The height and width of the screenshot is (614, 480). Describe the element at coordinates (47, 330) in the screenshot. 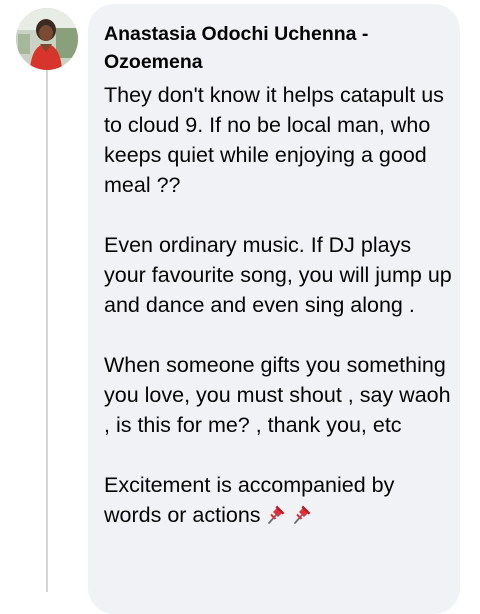

I see `reply-thread-line` at that location.